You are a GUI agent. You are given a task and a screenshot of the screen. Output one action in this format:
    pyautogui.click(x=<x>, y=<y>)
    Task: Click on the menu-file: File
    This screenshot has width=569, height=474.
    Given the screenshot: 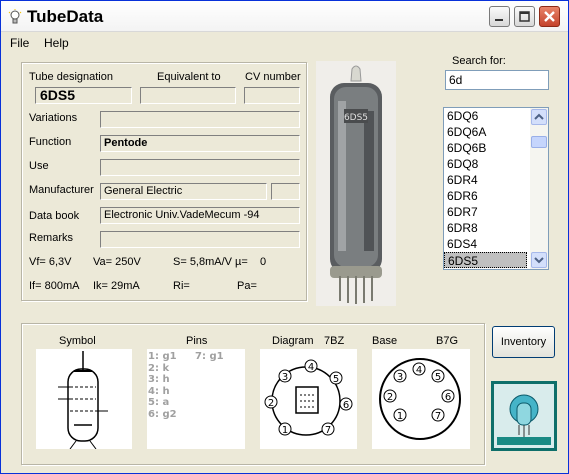 What is the action you would take?
    pyautogui.click(x=19, y=43)
    